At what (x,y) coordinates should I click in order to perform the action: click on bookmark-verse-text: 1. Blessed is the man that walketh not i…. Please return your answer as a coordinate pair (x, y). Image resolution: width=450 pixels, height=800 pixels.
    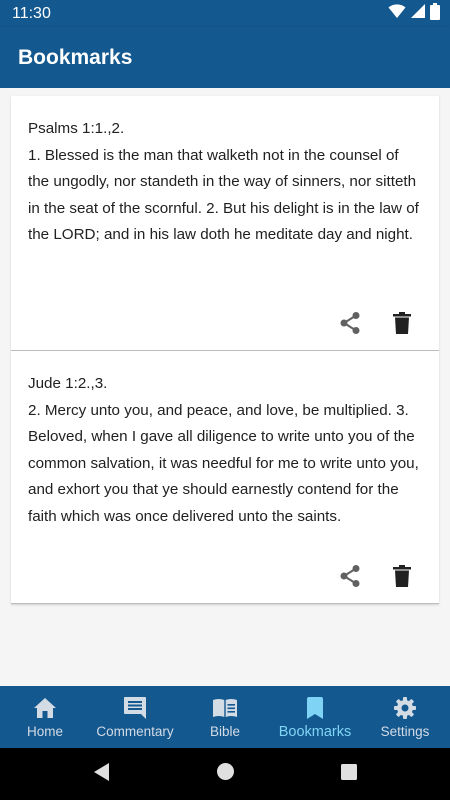
    Looking at the image, I should click on (223, 195).